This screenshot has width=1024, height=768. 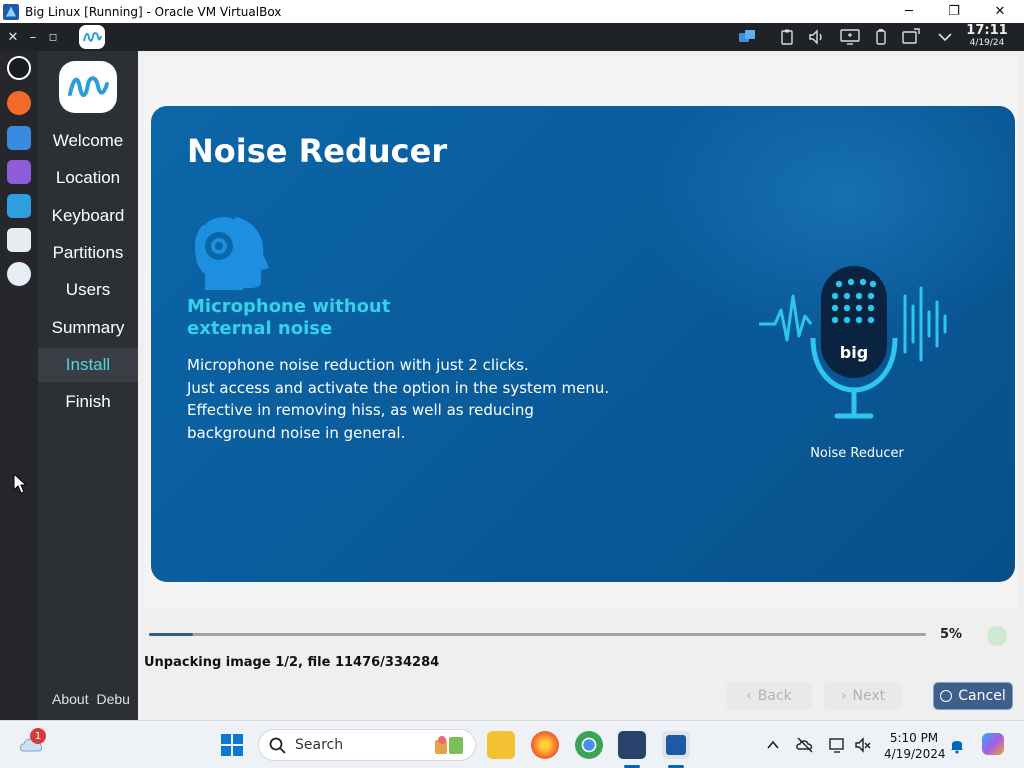 I want to click on cancel-button: Cancel, so click(x=973, y=696).